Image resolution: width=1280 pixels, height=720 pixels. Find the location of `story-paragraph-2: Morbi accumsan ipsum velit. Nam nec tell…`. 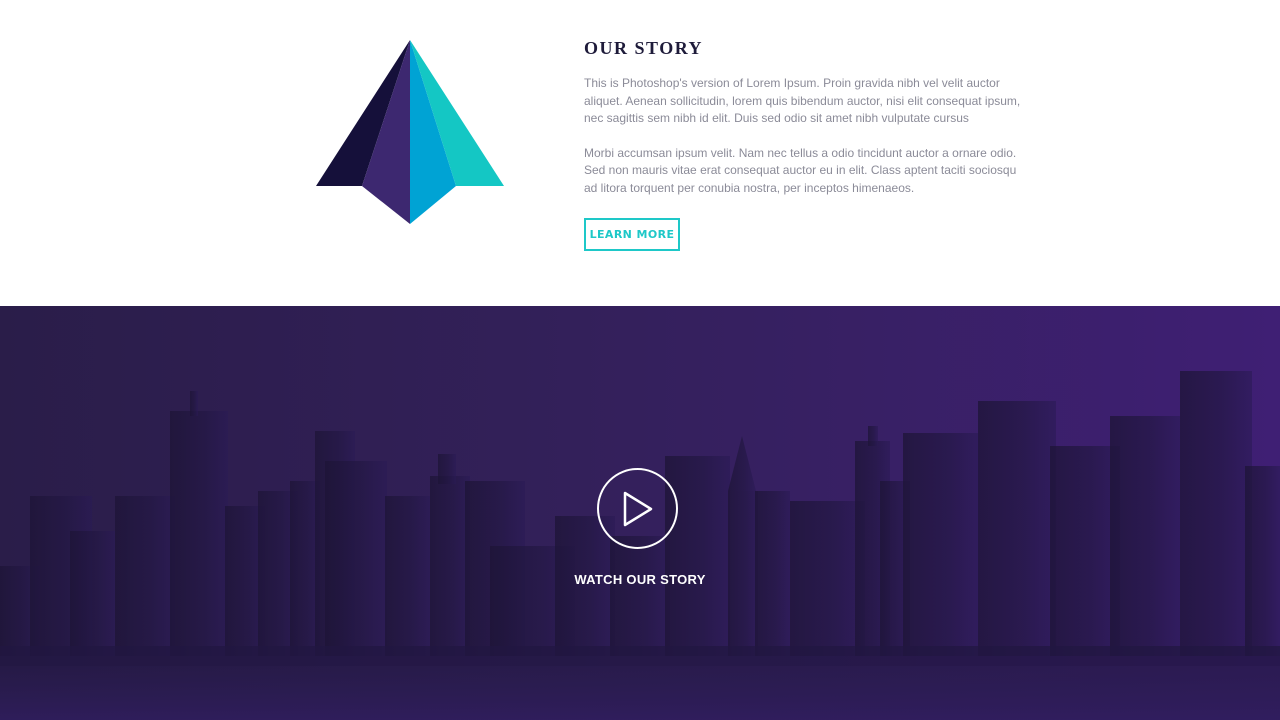

story-paragraph-2: Morbi accumsan ipsum velit. Nam nec tell… is located at coordinates (800, 170).